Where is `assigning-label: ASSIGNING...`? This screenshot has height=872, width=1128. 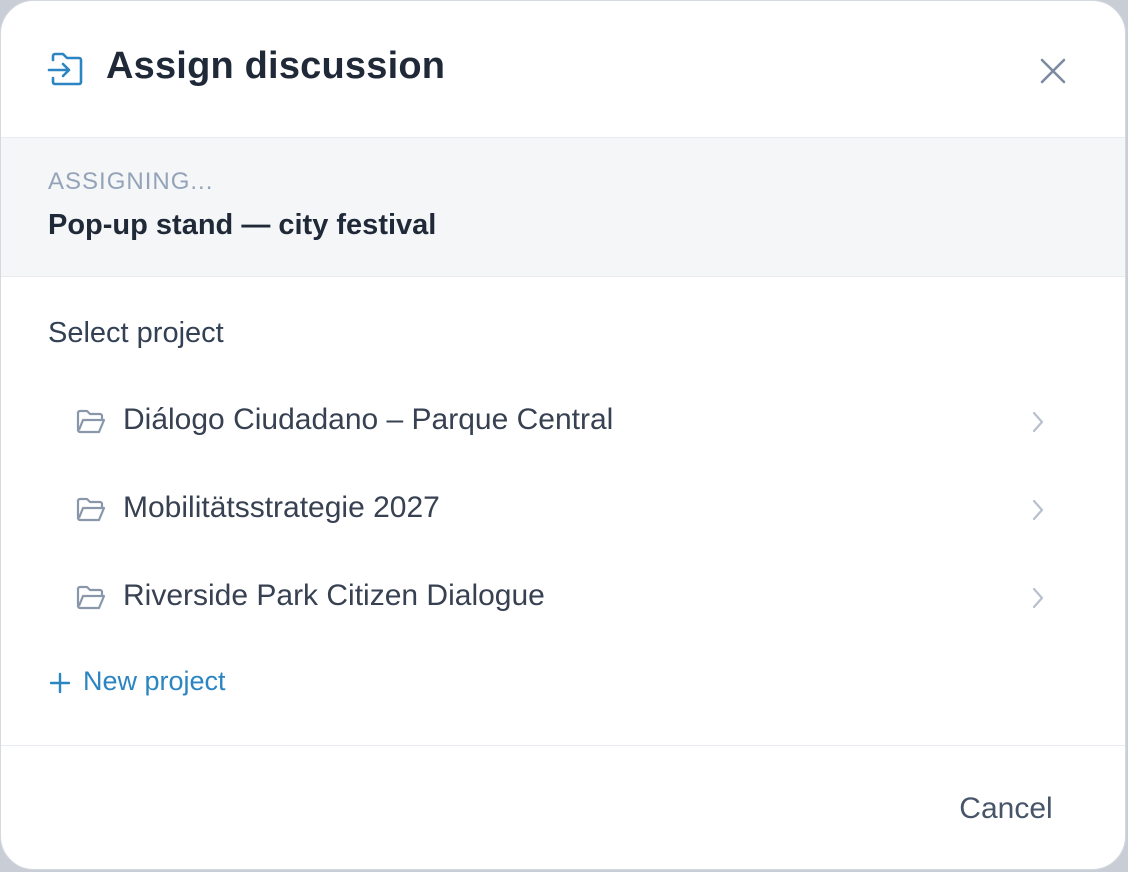 assigning-label: ASSIGNING... is located at coordinates (131, 181).